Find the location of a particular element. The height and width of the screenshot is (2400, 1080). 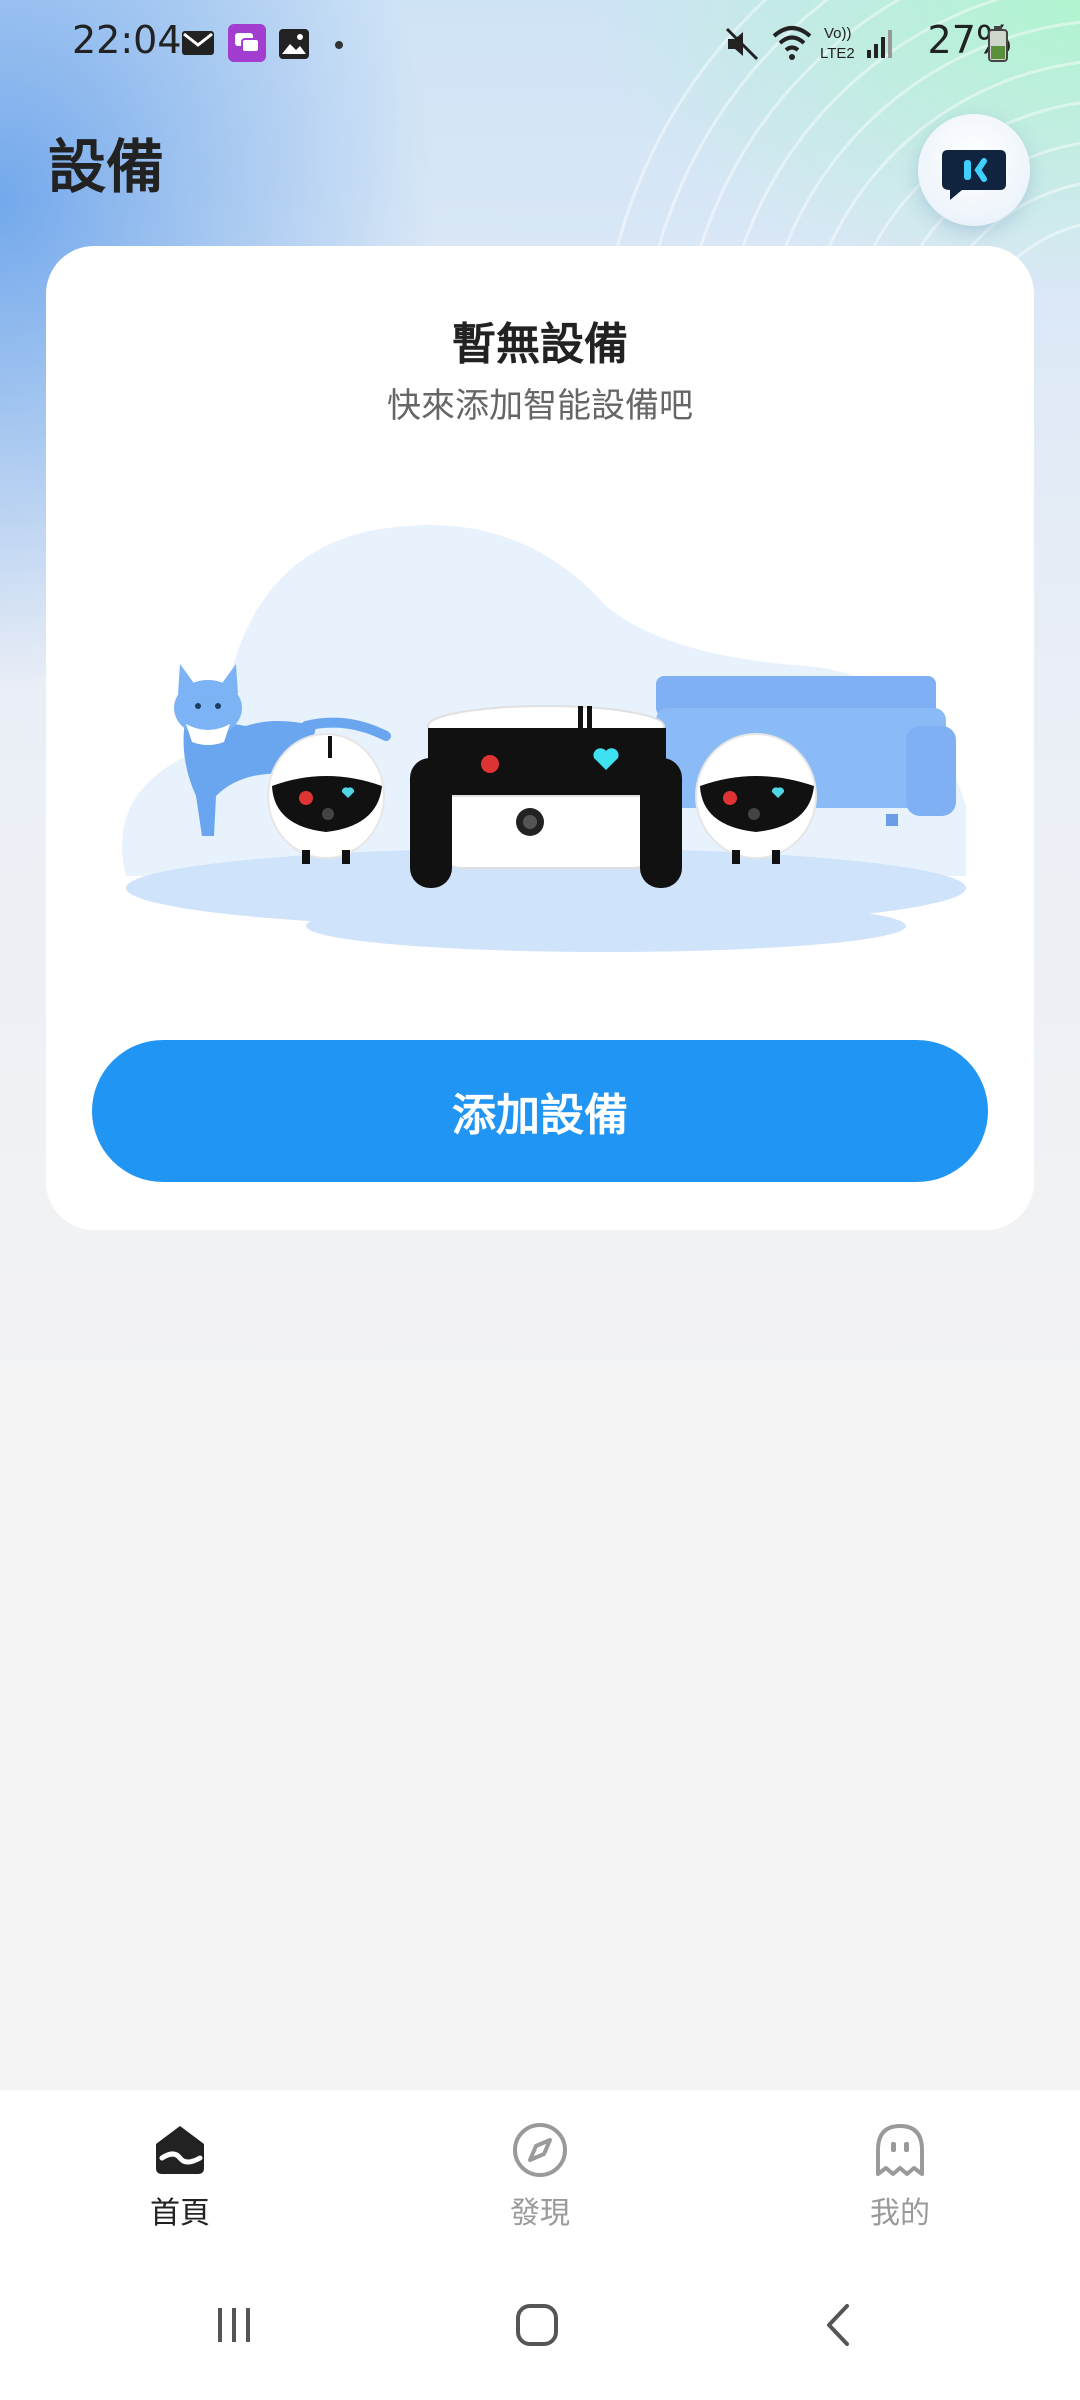

status-time: 22:04 is located at coordinates (127, 40).